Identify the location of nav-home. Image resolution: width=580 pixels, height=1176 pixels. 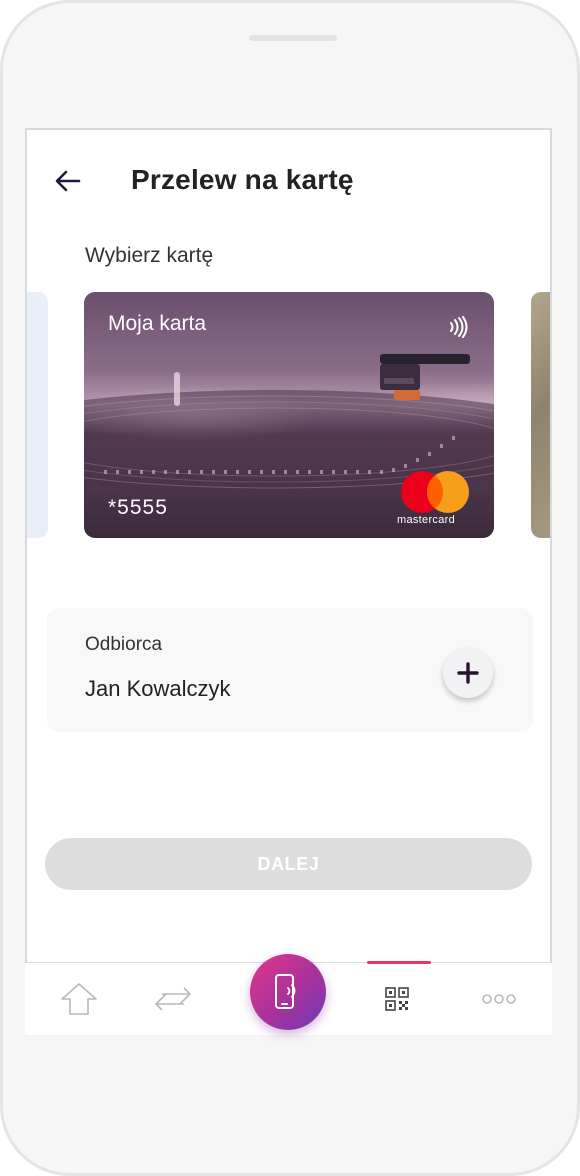
(79, 999).